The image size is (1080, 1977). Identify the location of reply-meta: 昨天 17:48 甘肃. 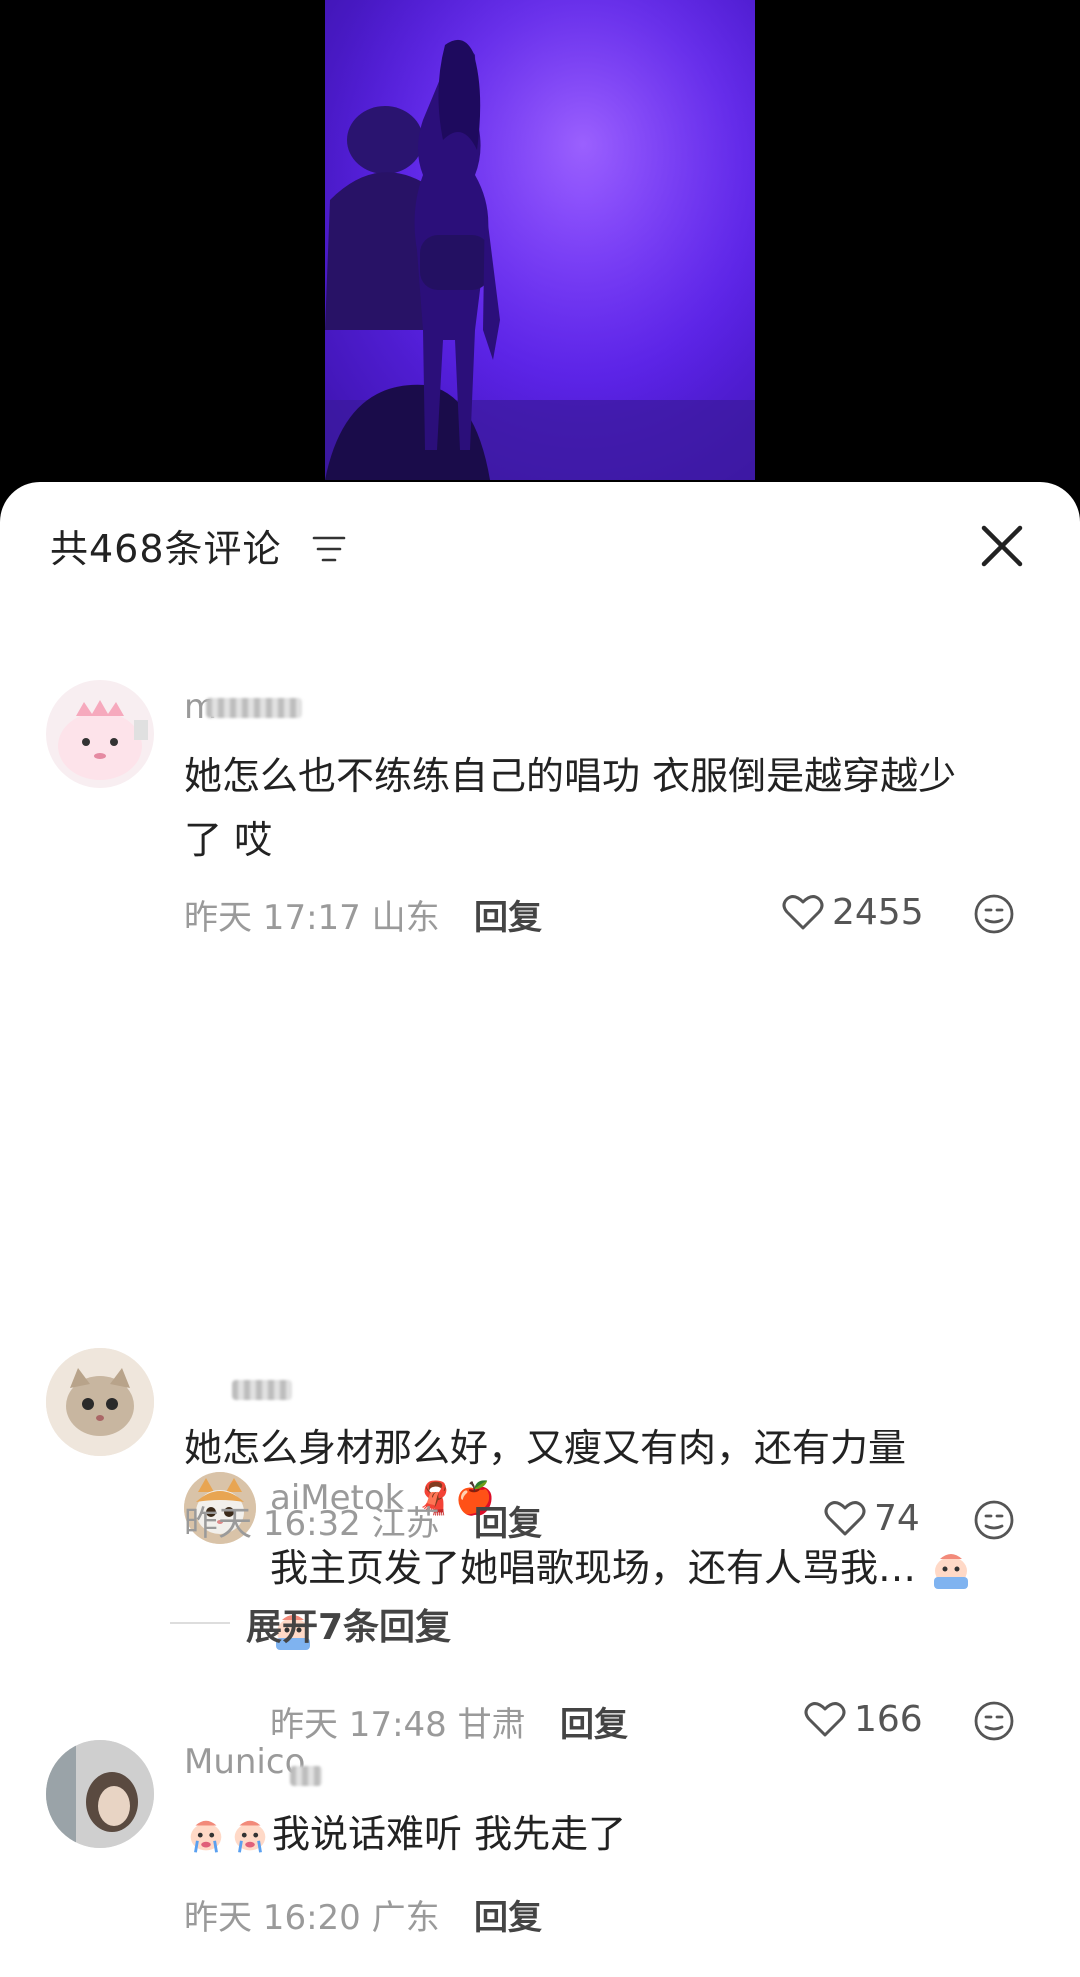
(398, 1725).